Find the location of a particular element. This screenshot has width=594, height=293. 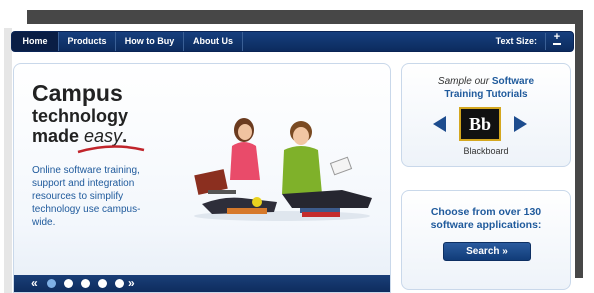

hero-title-period: . is located at coordinates (125, 136).